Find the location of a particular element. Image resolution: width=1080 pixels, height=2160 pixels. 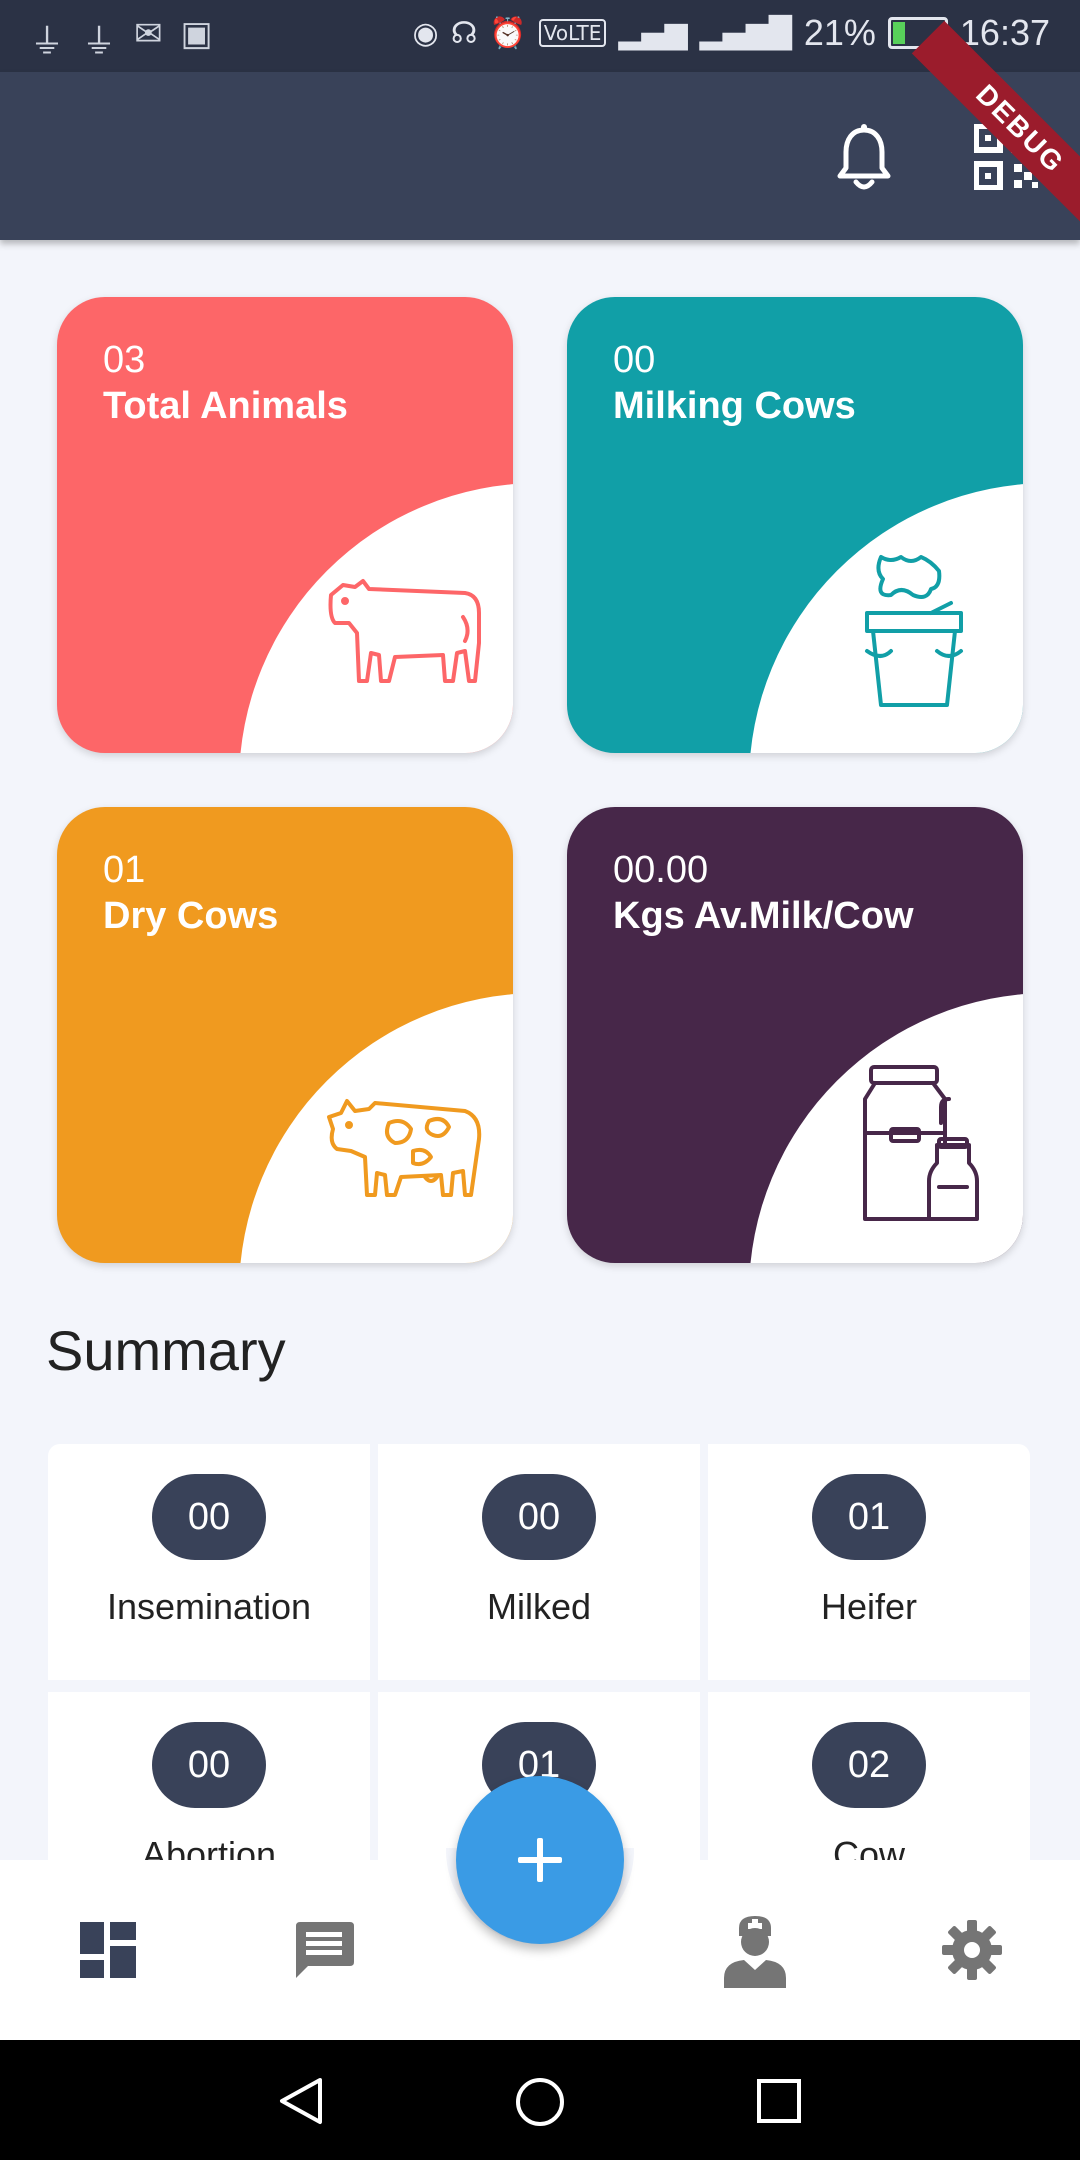

stat-card-avg-milk: 00.00 Kgs Av.Milk/Cow is located at coordinates (795, 1035).